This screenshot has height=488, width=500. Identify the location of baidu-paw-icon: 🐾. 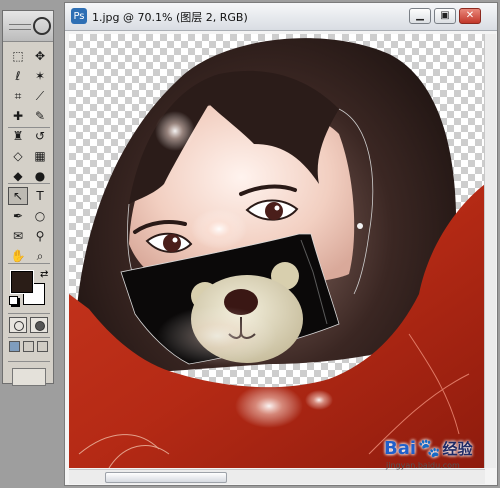
(429, 448).